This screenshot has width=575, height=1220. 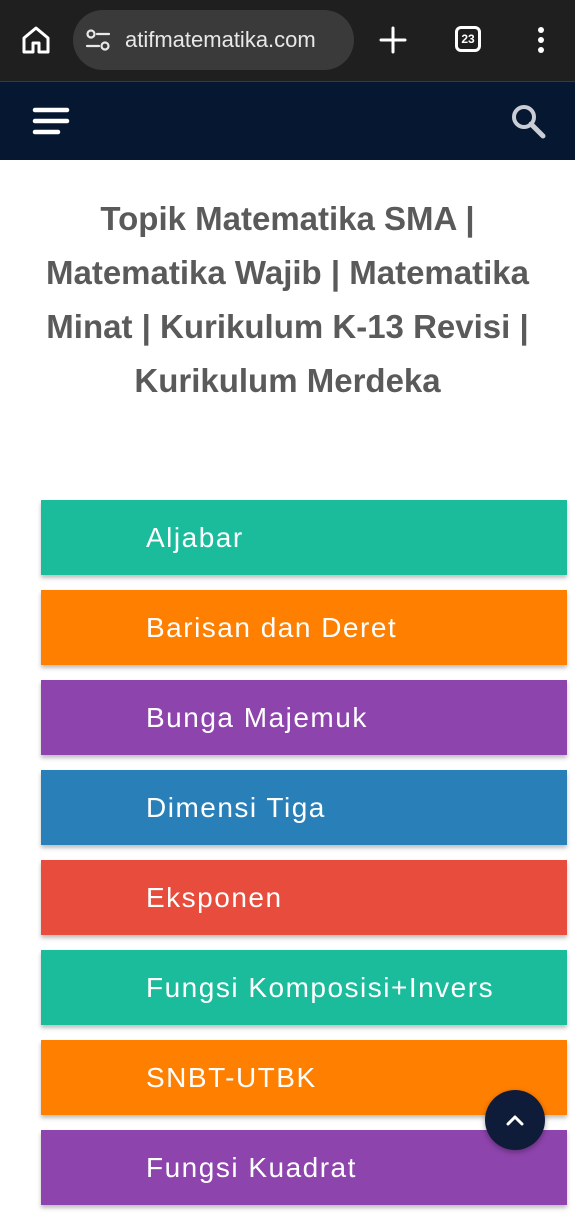 I want to click on site-header, so click(x=287, y=121).